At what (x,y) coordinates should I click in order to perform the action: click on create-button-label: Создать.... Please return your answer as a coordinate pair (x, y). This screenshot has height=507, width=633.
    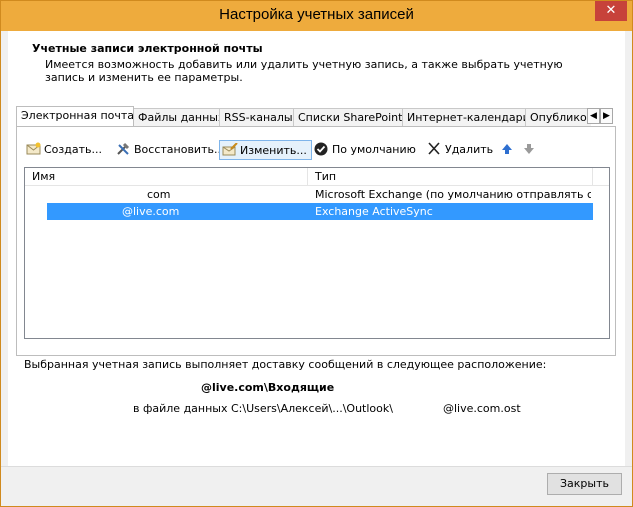
    Looking at the image, I should click on (73, 149).